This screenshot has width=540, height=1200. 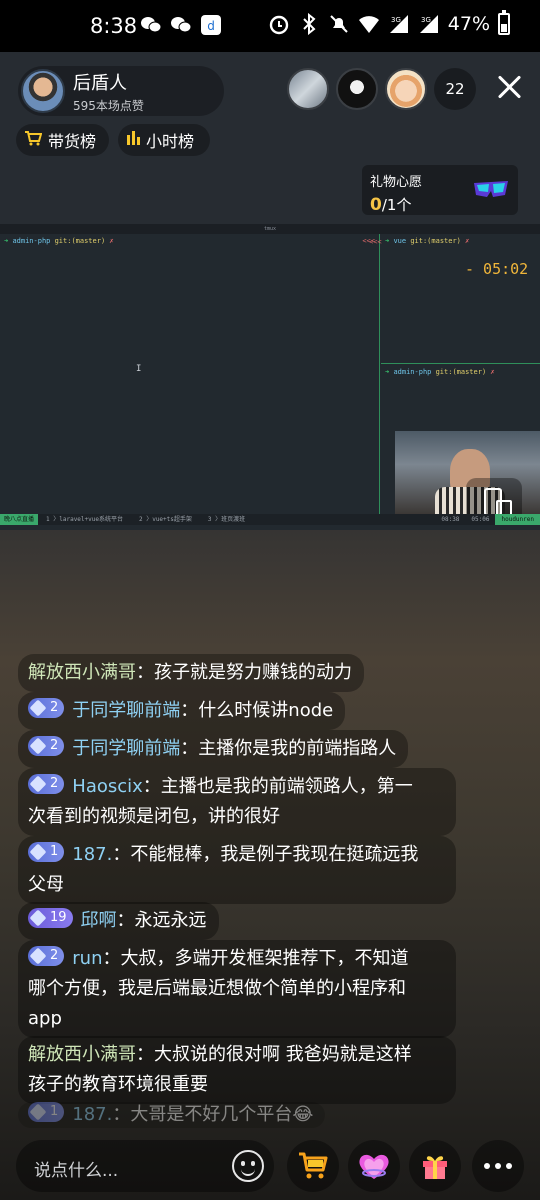 What do you see at coordinates (270, 229) in the screenshot?
I see `tmux-title: tmux` at bounding box center [270, 229].